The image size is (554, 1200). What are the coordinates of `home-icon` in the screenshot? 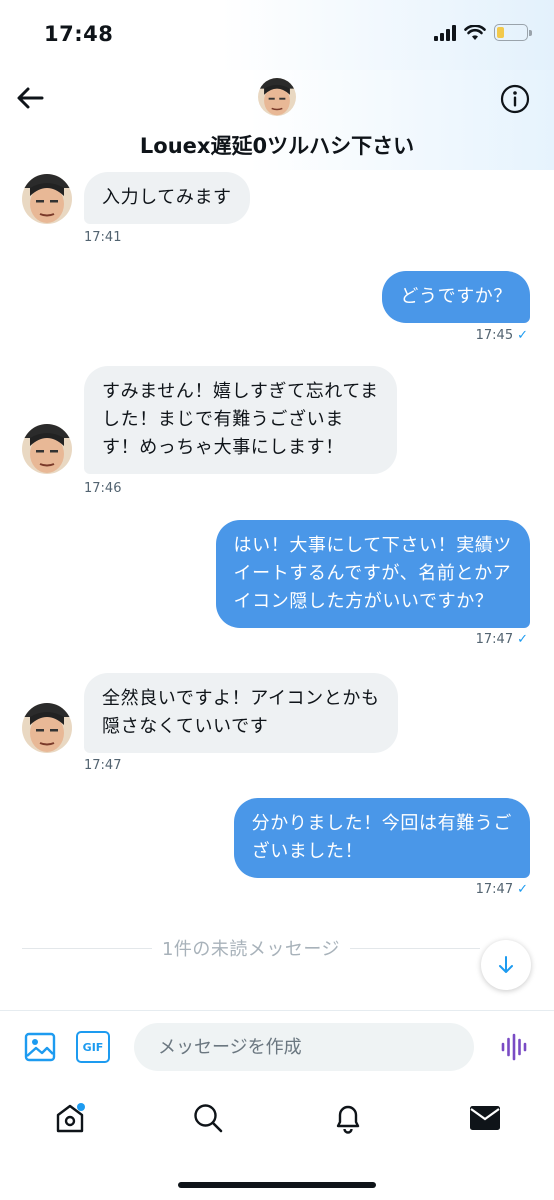 It's located at (70, 1118).